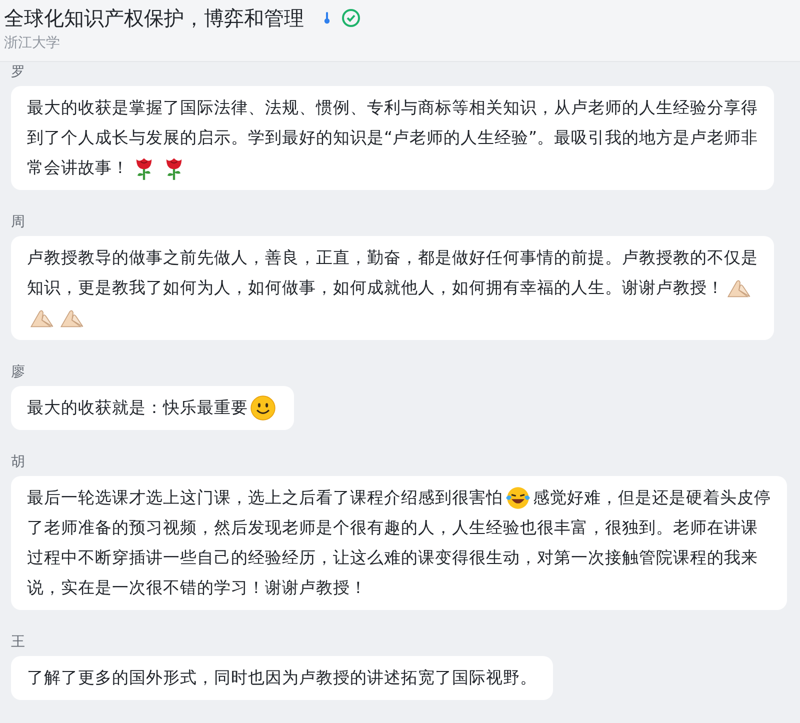 The image size is (800, 723). Describe the element at coordinates (137, 408) in the screenshot. I see `message-text: 最大的收获就是：快乐最重要` at that location.